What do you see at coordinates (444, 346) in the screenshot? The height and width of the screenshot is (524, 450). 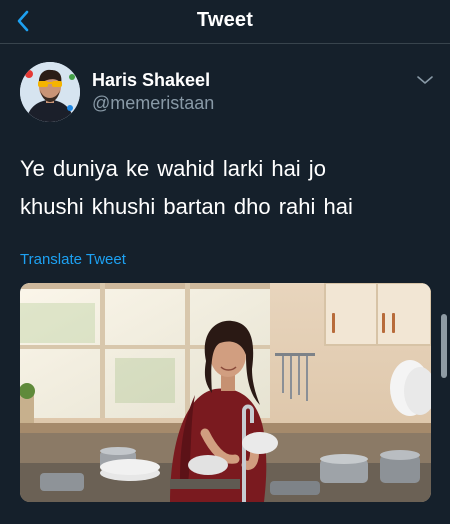 I see `scrollbar` at bounding box center [444, 346].